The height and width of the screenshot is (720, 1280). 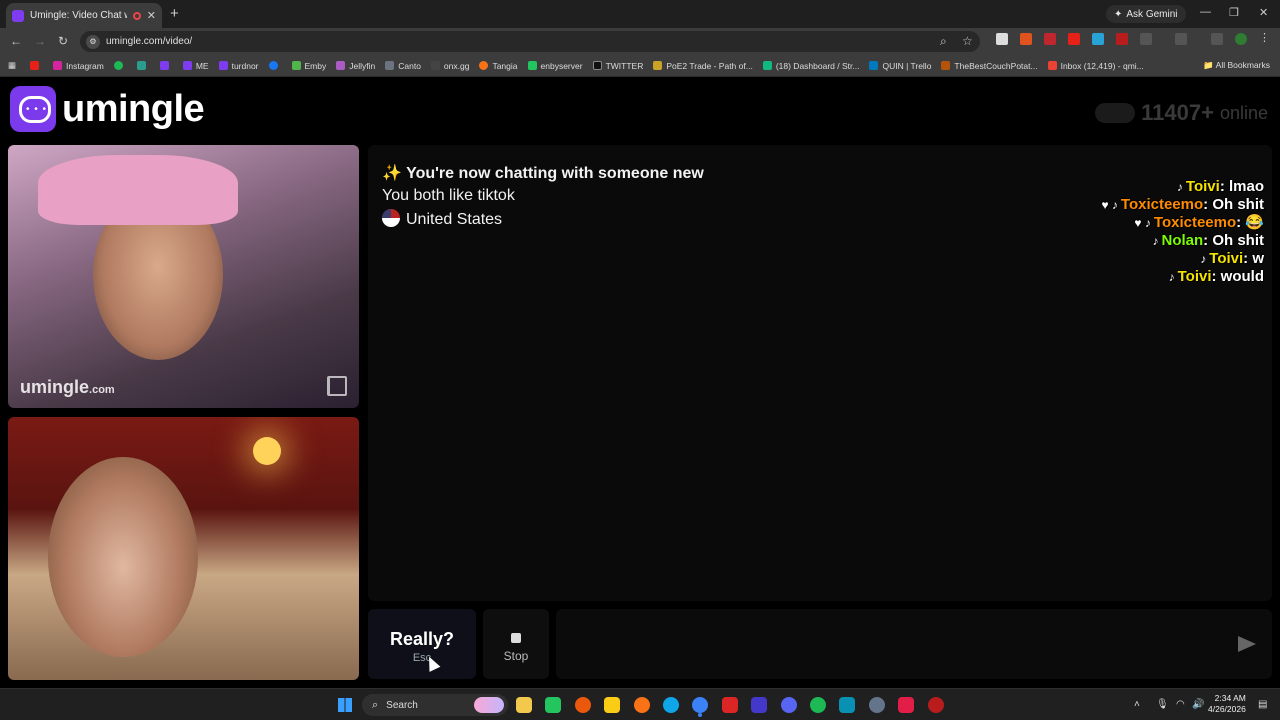 What do you see at coordinates (1074, 39) in the screenshot?
I see `extension-youtube-icon` at bounding box center [1074, 39].